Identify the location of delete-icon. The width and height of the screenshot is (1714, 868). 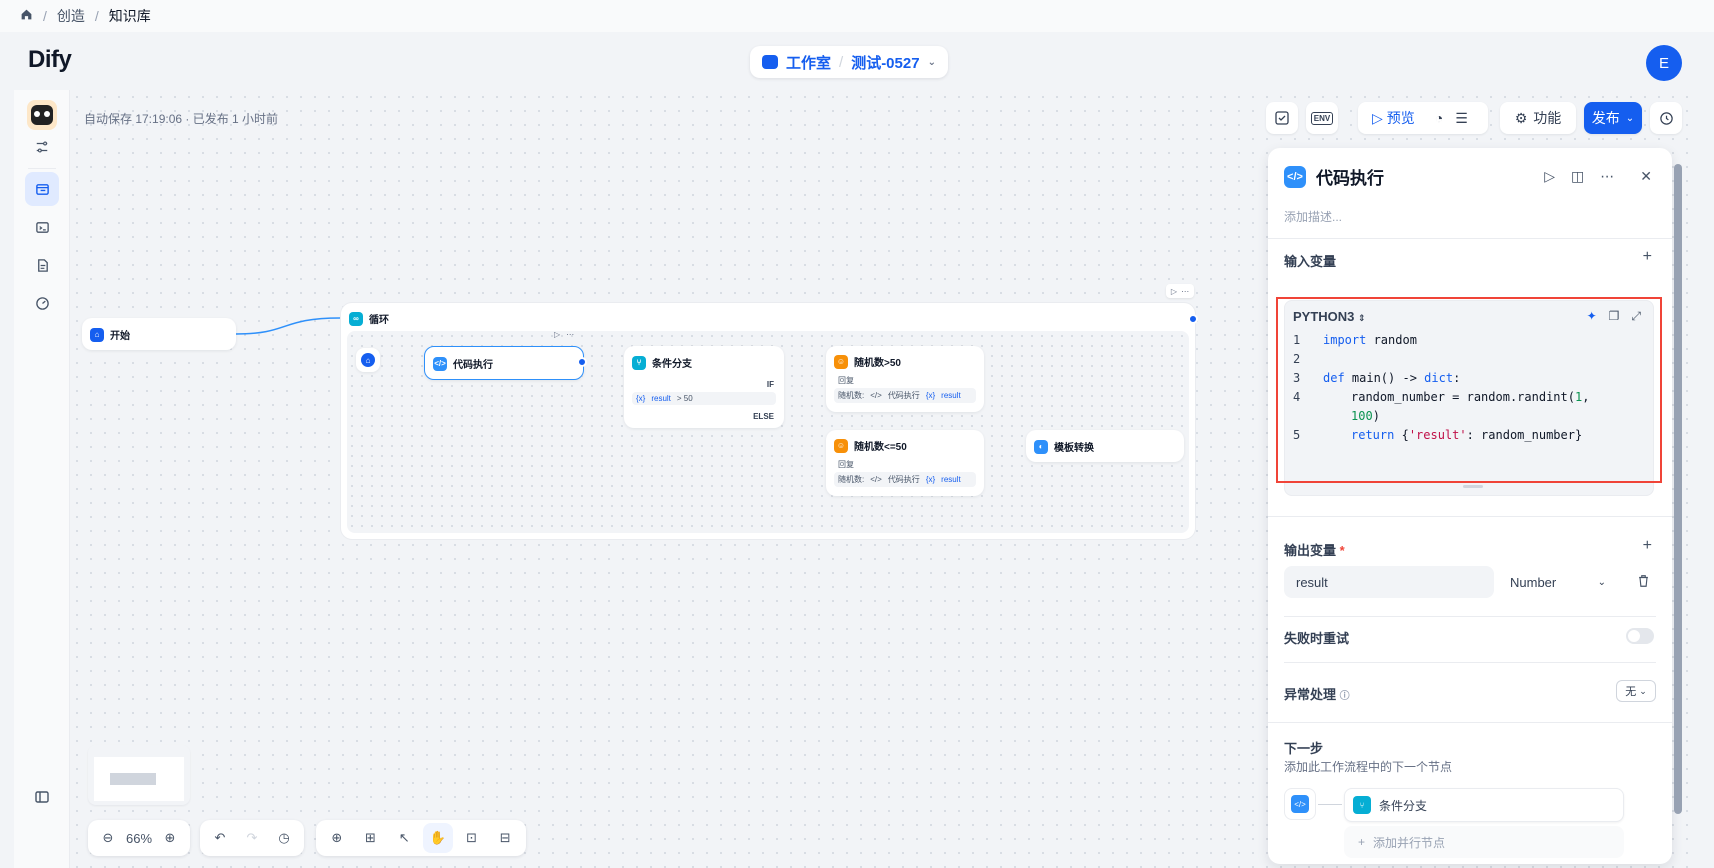
(1643, 582).